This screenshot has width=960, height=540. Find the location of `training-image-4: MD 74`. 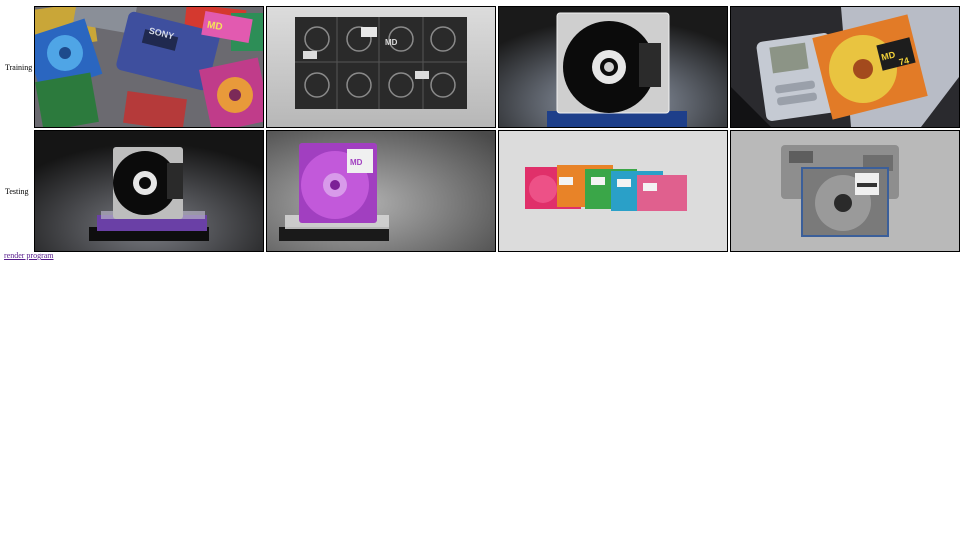

training-image-4: MD 74 is located at coordinates (845, 67).